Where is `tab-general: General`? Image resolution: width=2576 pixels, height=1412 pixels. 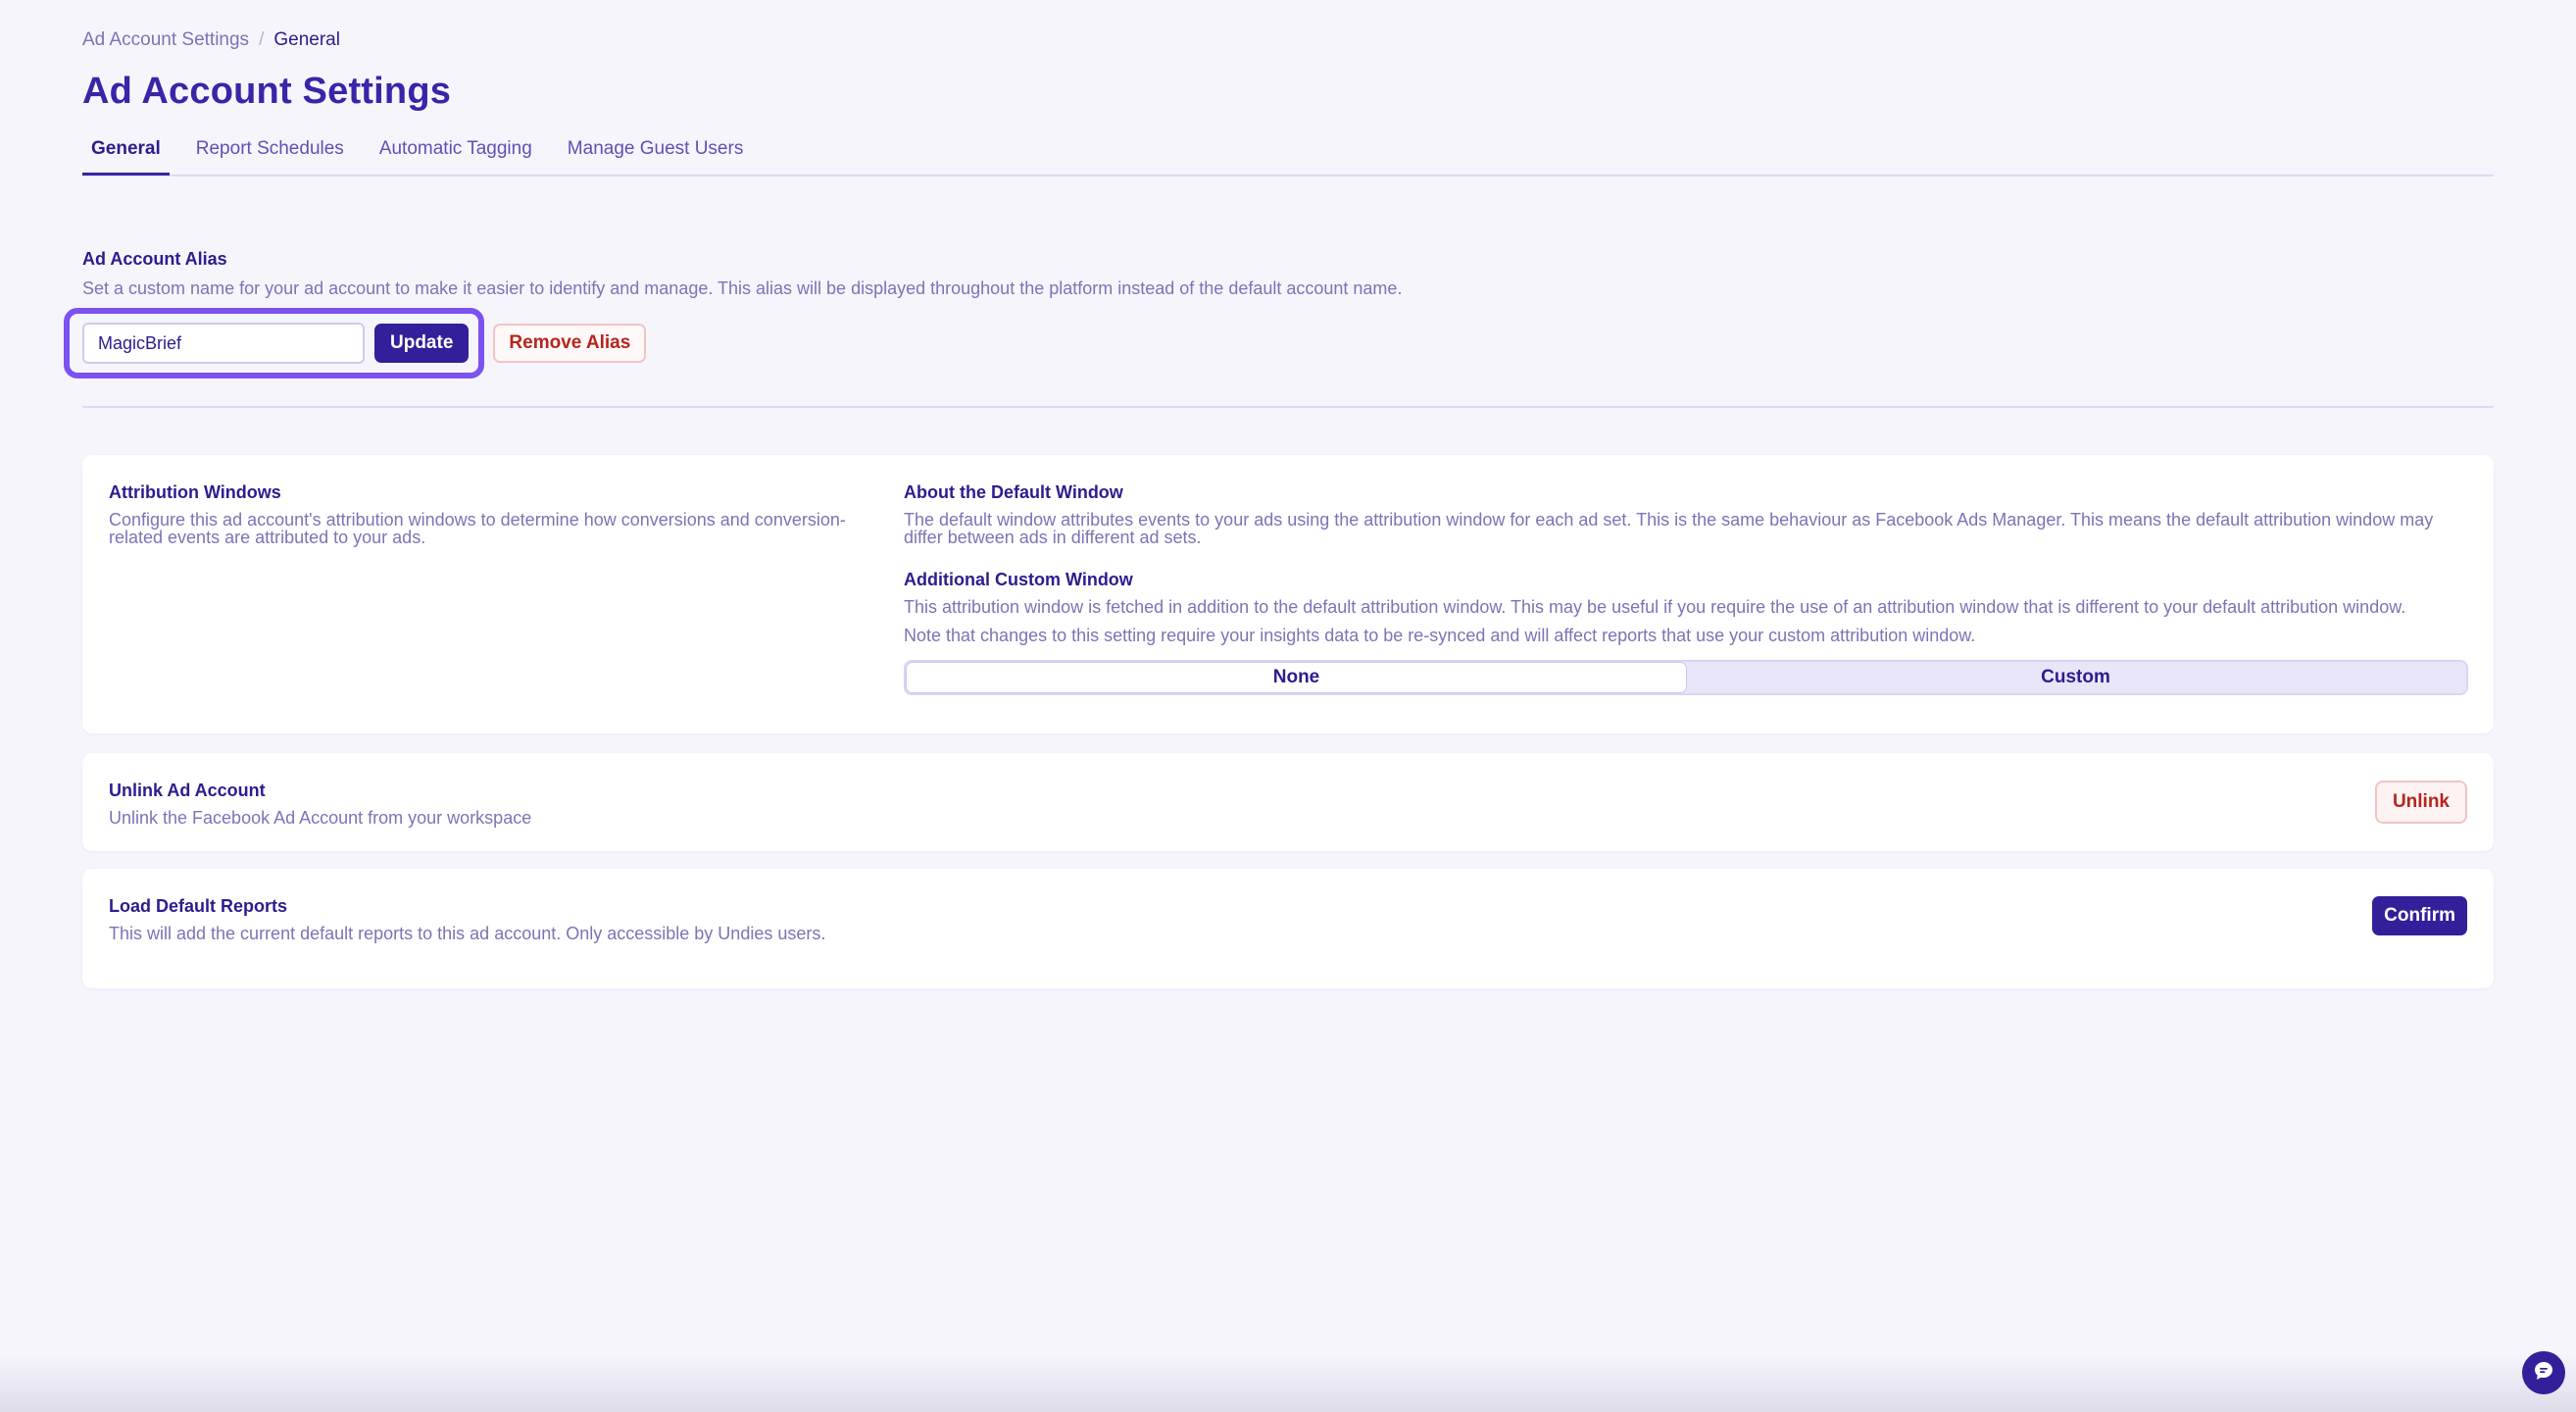 tab-general: General is located at coordinates (126, 154).